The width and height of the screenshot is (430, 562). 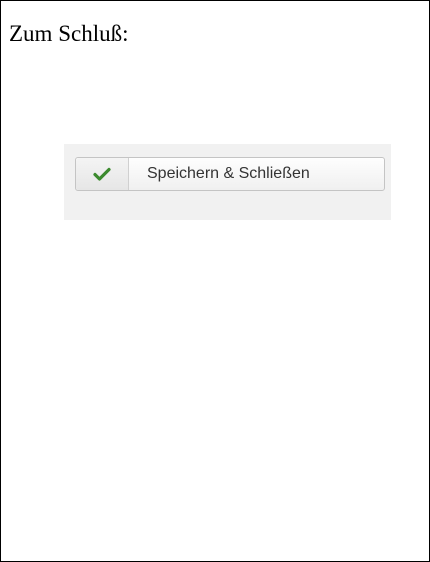 I want to click on save-and-close-button: Speichern & Schließen, so click(x=230, y=174).